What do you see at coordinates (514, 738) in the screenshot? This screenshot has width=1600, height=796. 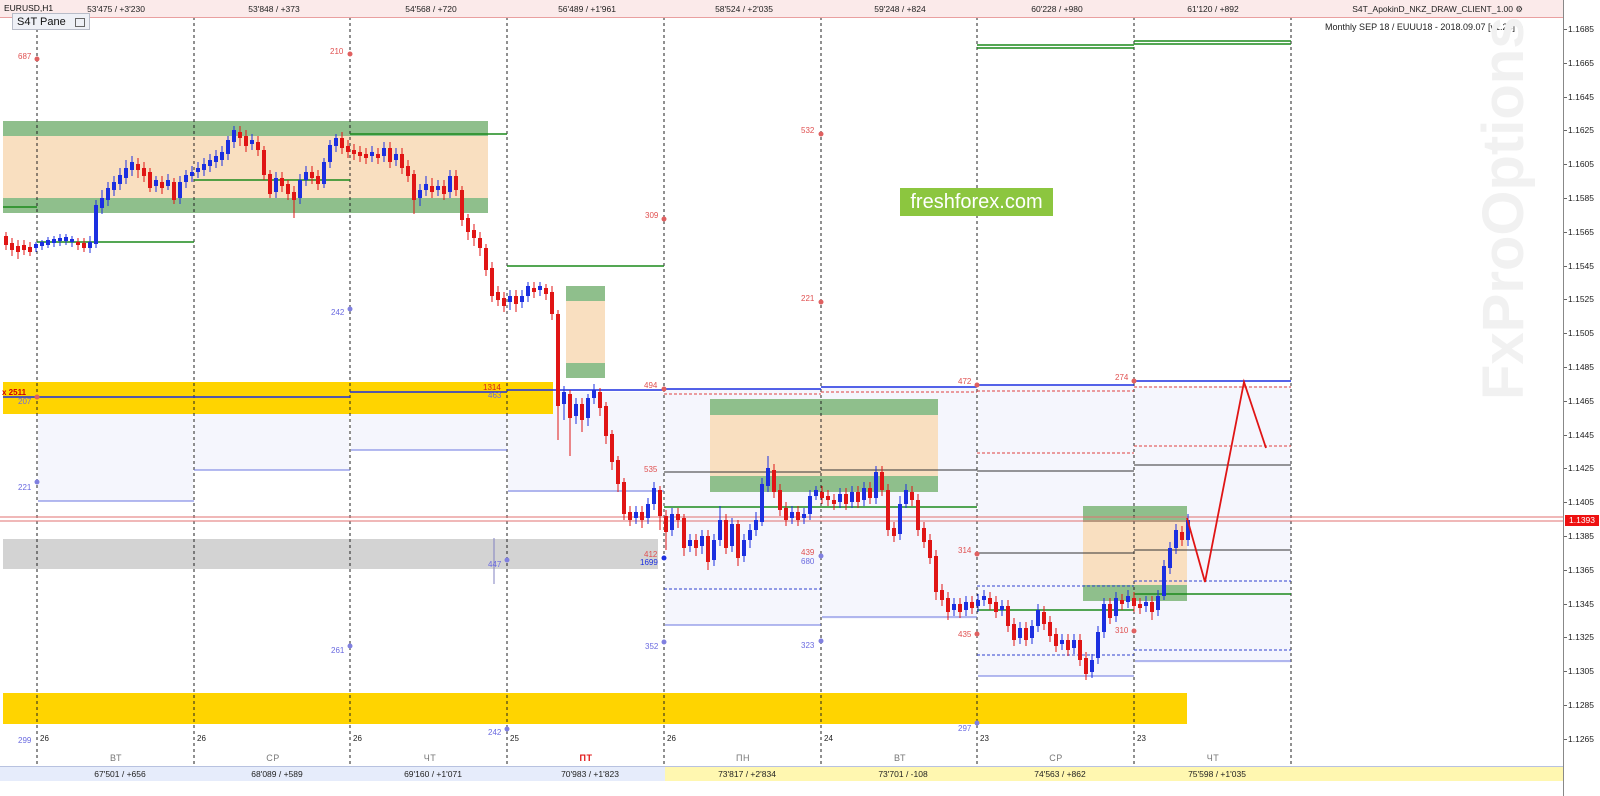 I see `day-number: 25` at bounding box center [514, 738].